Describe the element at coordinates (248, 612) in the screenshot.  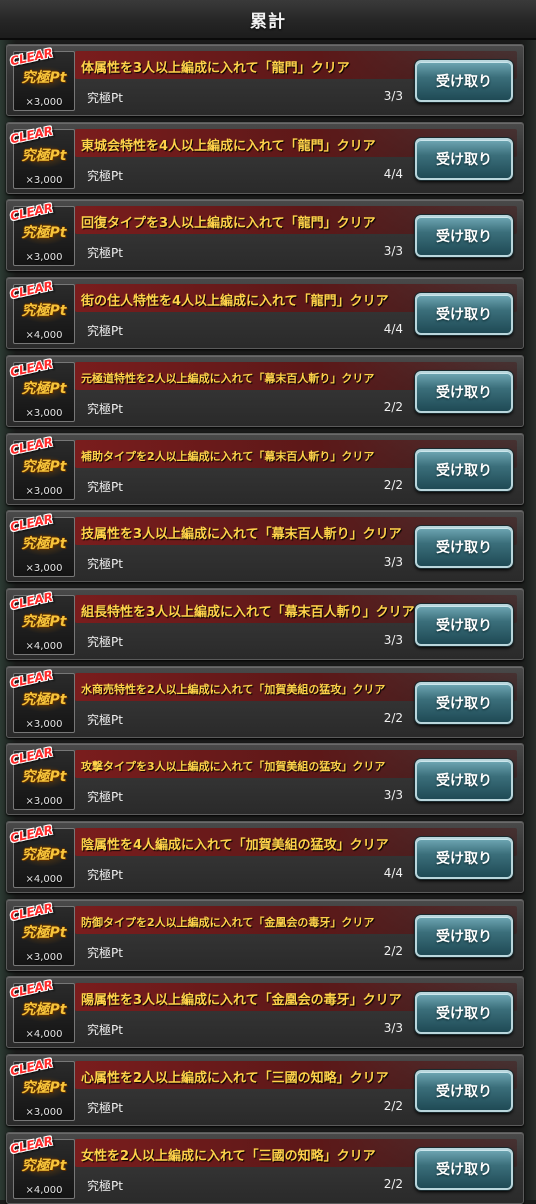
I see `mission-title: 組長特性を3人以上編成に入れて「幕末百人斬り」クリア` at that location.